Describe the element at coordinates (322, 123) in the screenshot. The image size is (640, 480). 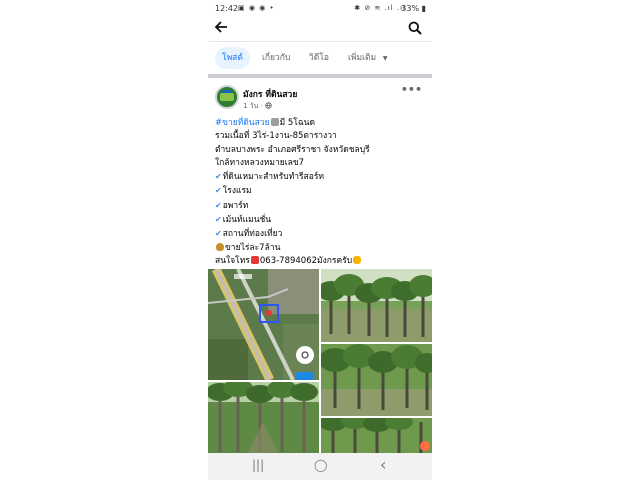
I see `post-line: #ขายที่ดินสวย มี 5โฉนด` at that location.